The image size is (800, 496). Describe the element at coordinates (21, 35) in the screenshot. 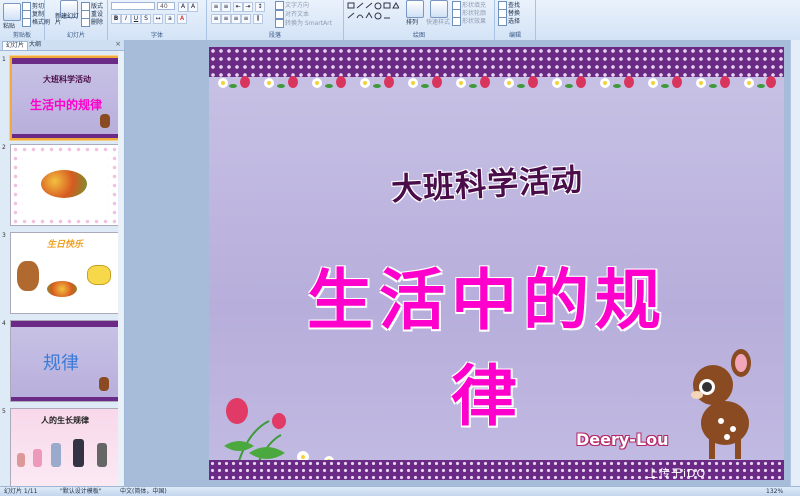

I see `clipboard-group-label: 剪贴板` at that location.